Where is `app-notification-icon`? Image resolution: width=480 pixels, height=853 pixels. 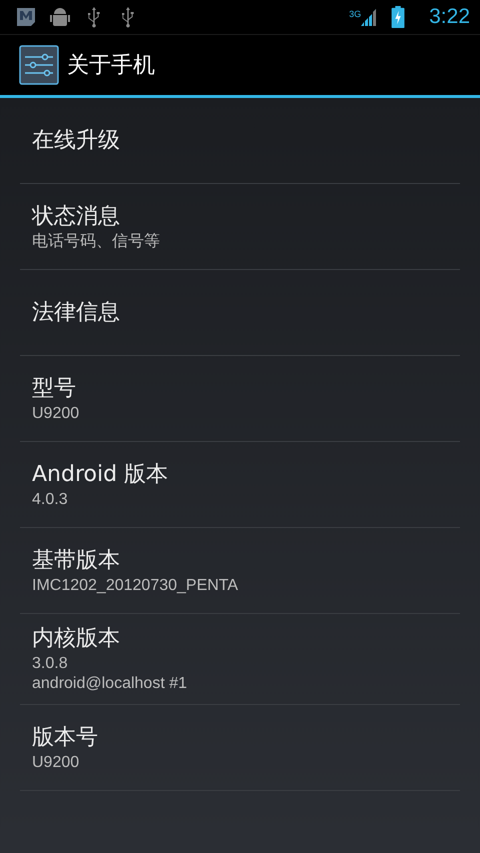
app-notification-icon is located at coordinates (26, 17).